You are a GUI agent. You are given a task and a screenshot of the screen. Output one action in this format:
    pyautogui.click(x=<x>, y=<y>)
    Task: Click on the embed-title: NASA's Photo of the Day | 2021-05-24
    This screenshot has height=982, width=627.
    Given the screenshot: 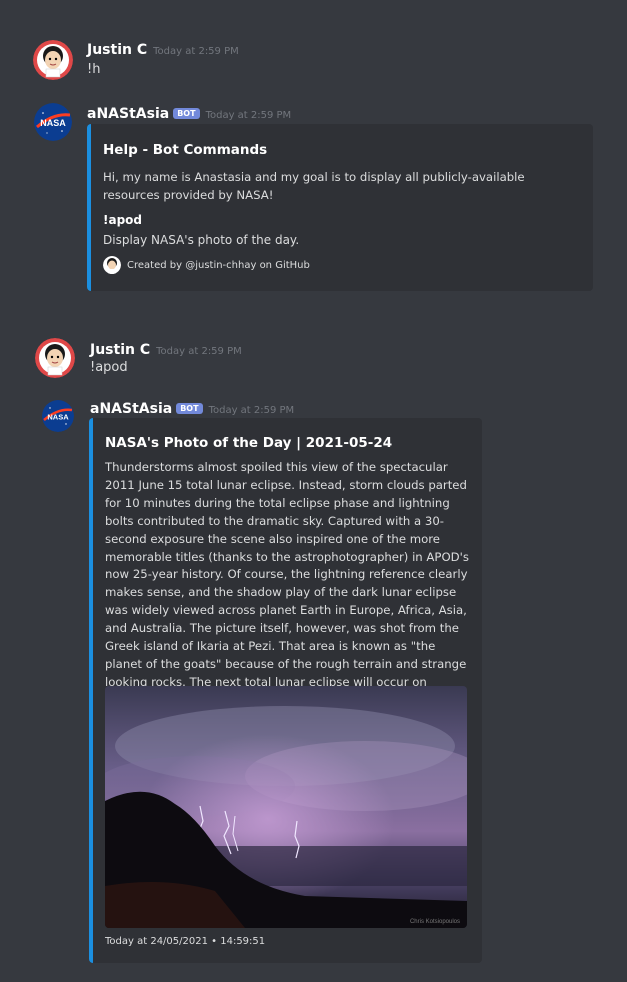 What is the action you would take?
    pyautogui.click(x=248, y=443)
    